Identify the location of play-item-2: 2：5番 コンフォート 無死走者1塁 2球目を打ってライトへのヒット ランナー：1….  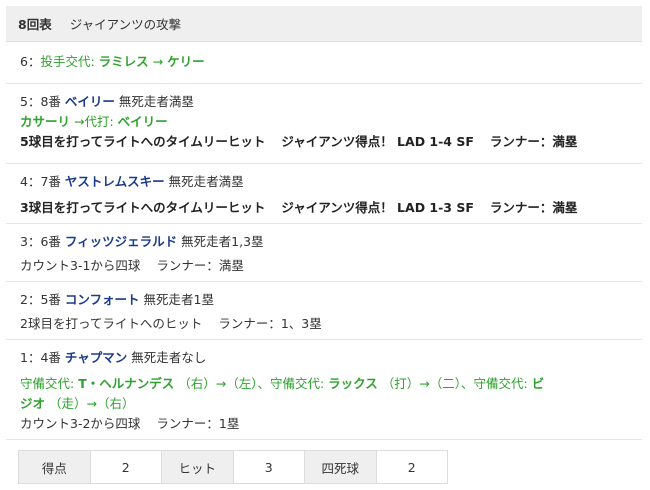
(324, 315).